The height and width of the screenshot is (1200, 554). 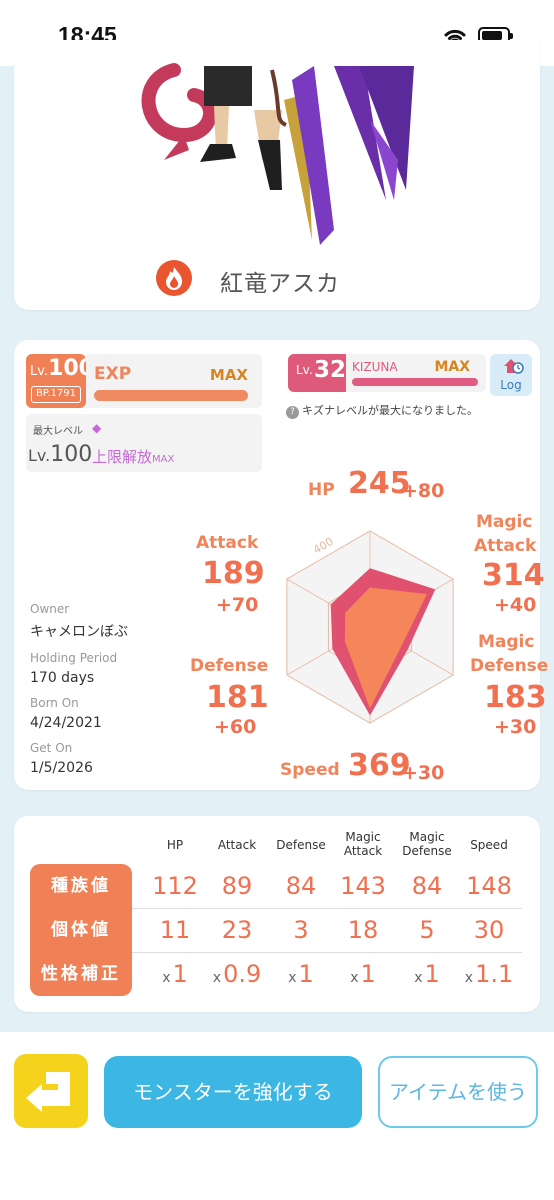 I want to click on help-icon: ?, so click(x=292, y=412).